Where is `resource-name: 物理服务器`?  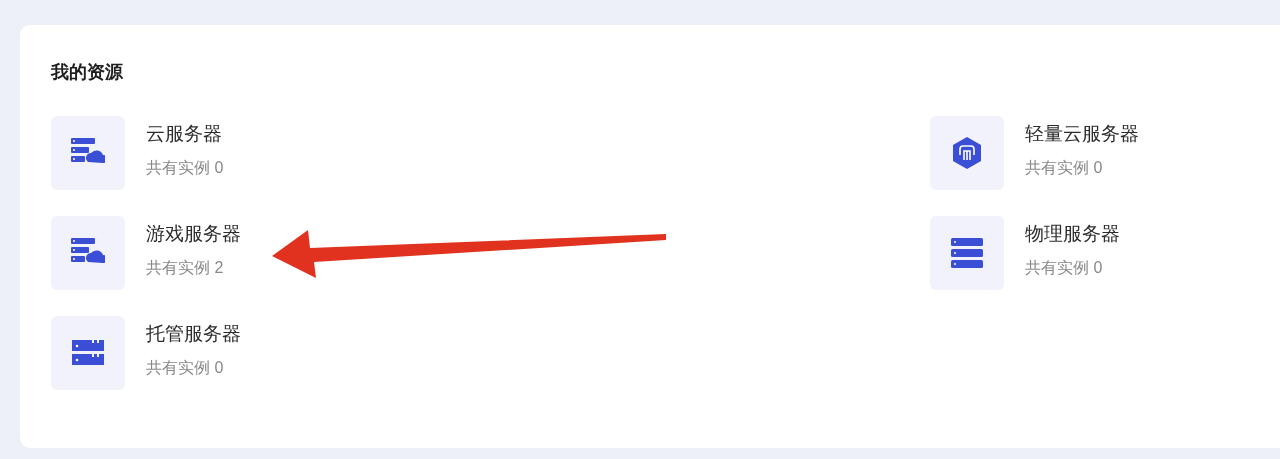 resource-name: 物理服务器 is located at coordinates (1072, 234).